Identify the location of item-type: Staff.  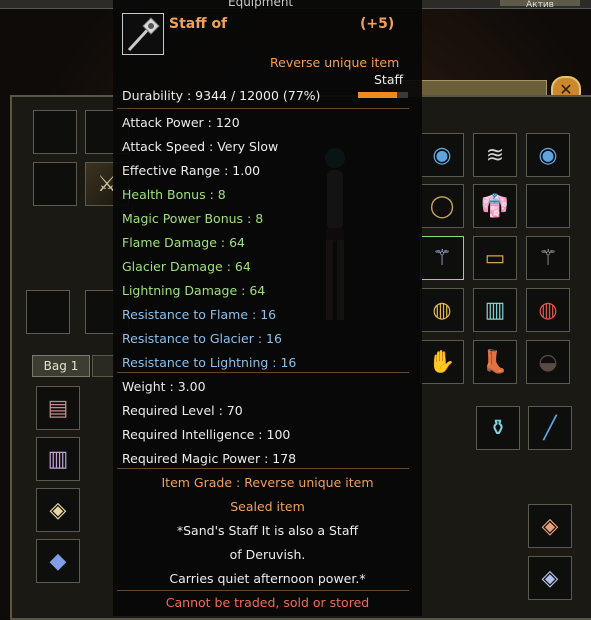
(389, 79).